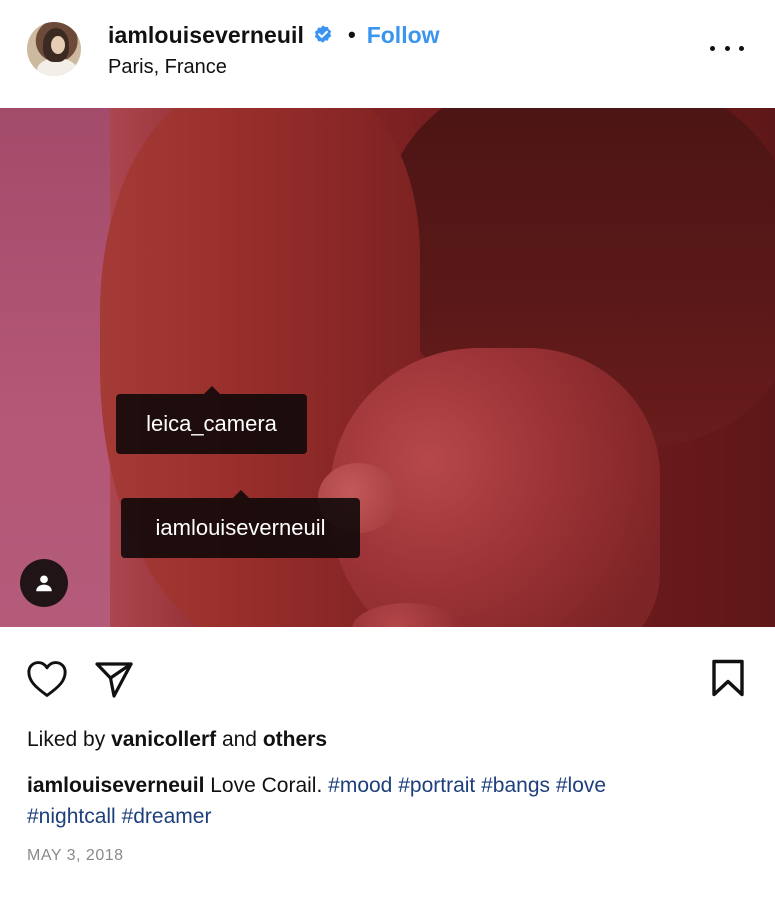 The image size is (775, 900). I want to click on hashtag-link: #portrait, so click(436, 785).